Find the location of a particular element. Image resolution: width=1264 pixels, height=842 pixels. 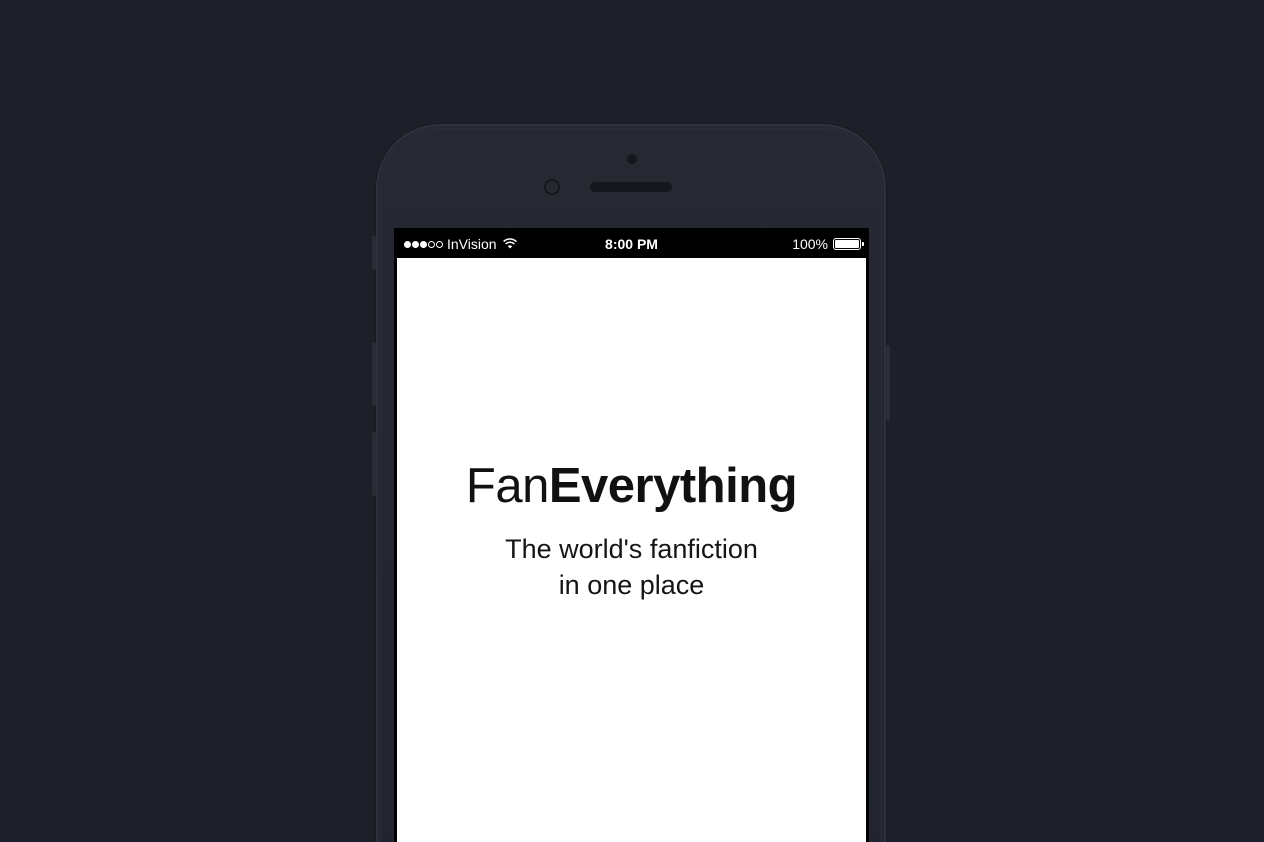

battery-percent: 100% is located at coordinates (810, 244).